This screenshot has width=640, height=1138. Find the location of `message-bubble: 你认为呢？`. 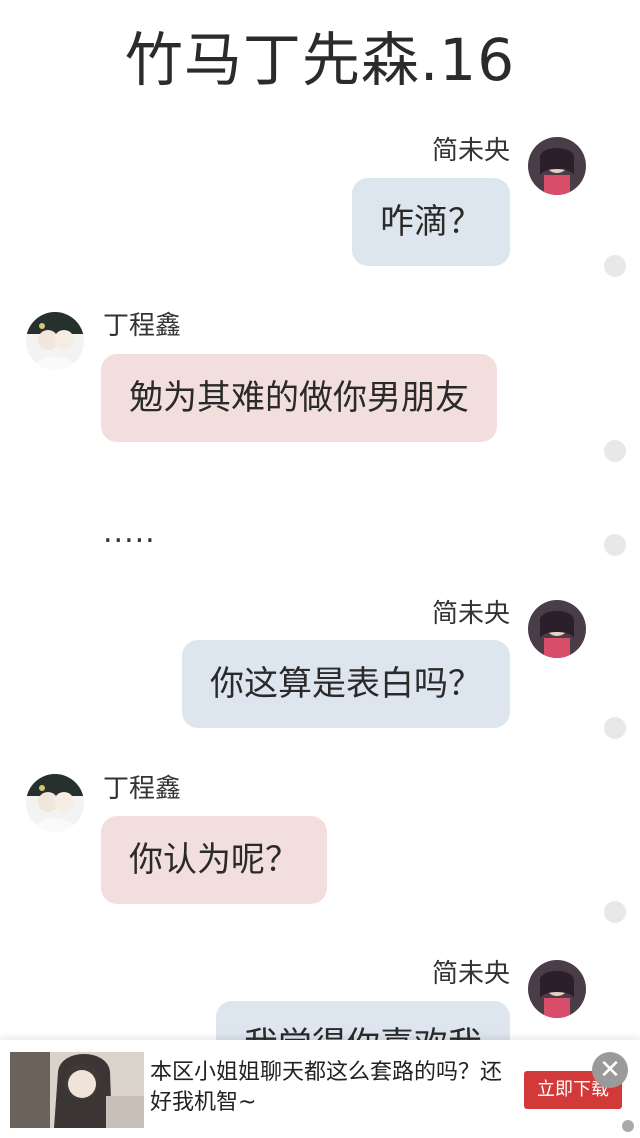

message-bubble: 你认为呢？ is located at coordinates (214, 860).